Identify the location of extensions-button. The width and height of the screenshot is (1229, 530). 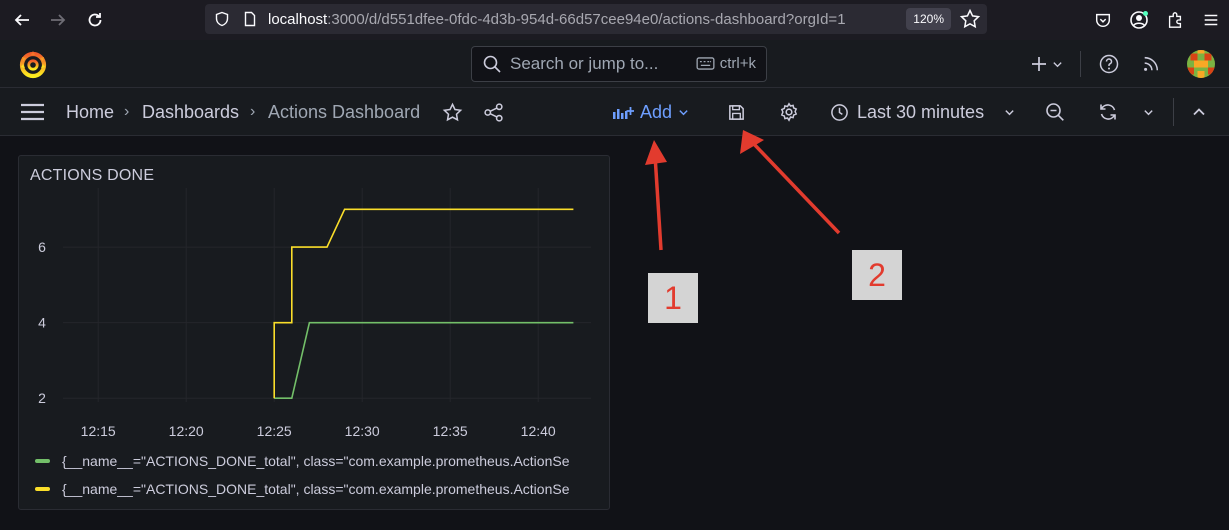
(1175, 20).